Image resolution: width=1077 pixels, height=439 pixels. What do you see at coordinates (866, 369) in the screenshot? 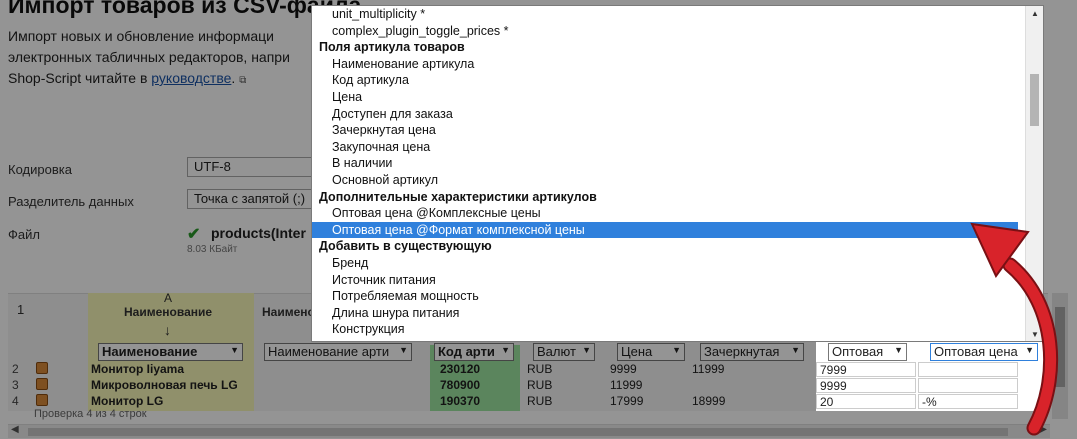
I see `cell-input: 7999` at bounding box center [866, 369].